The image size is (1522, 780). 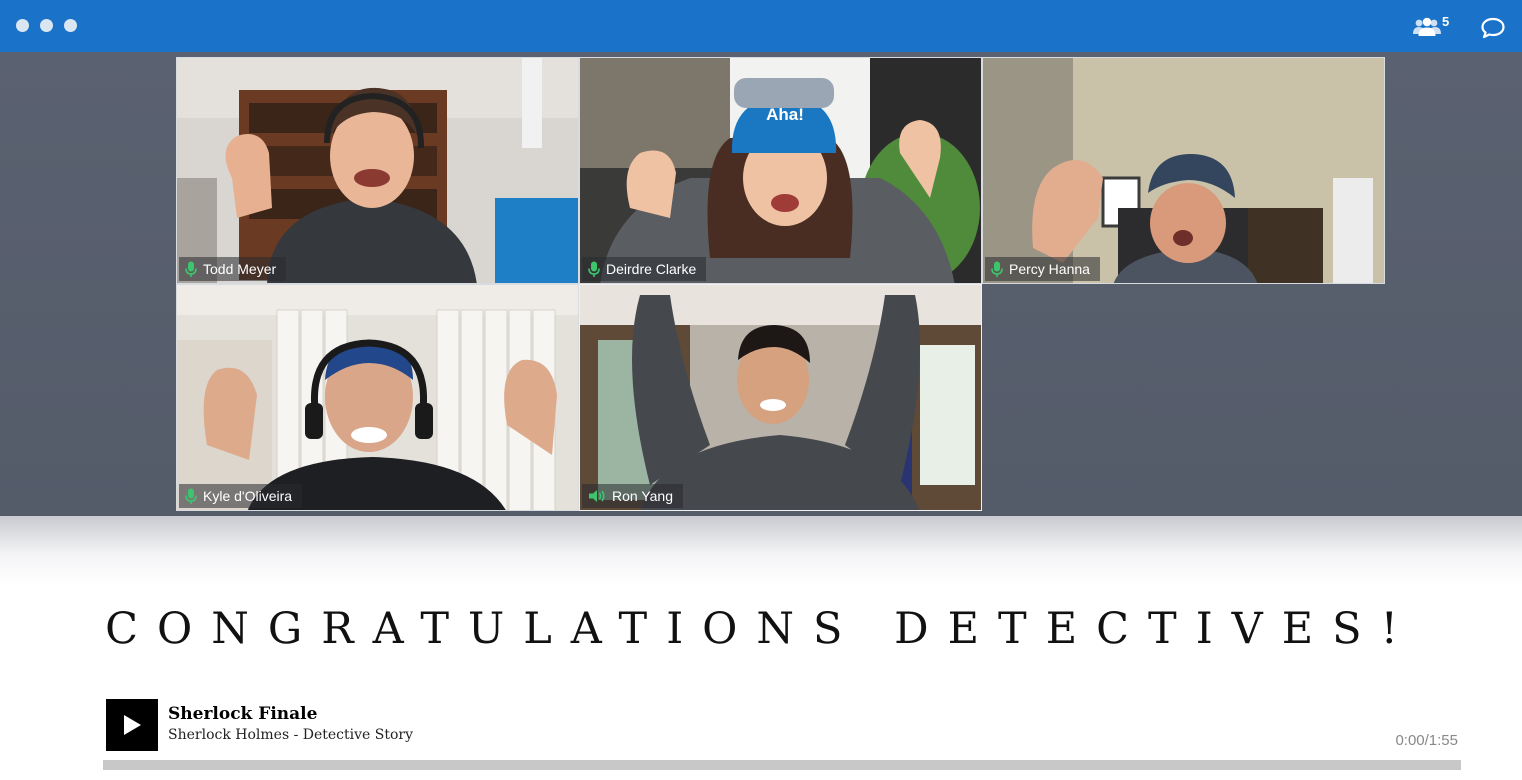 I want to click on progress-bar, so click(x=782, y=765).